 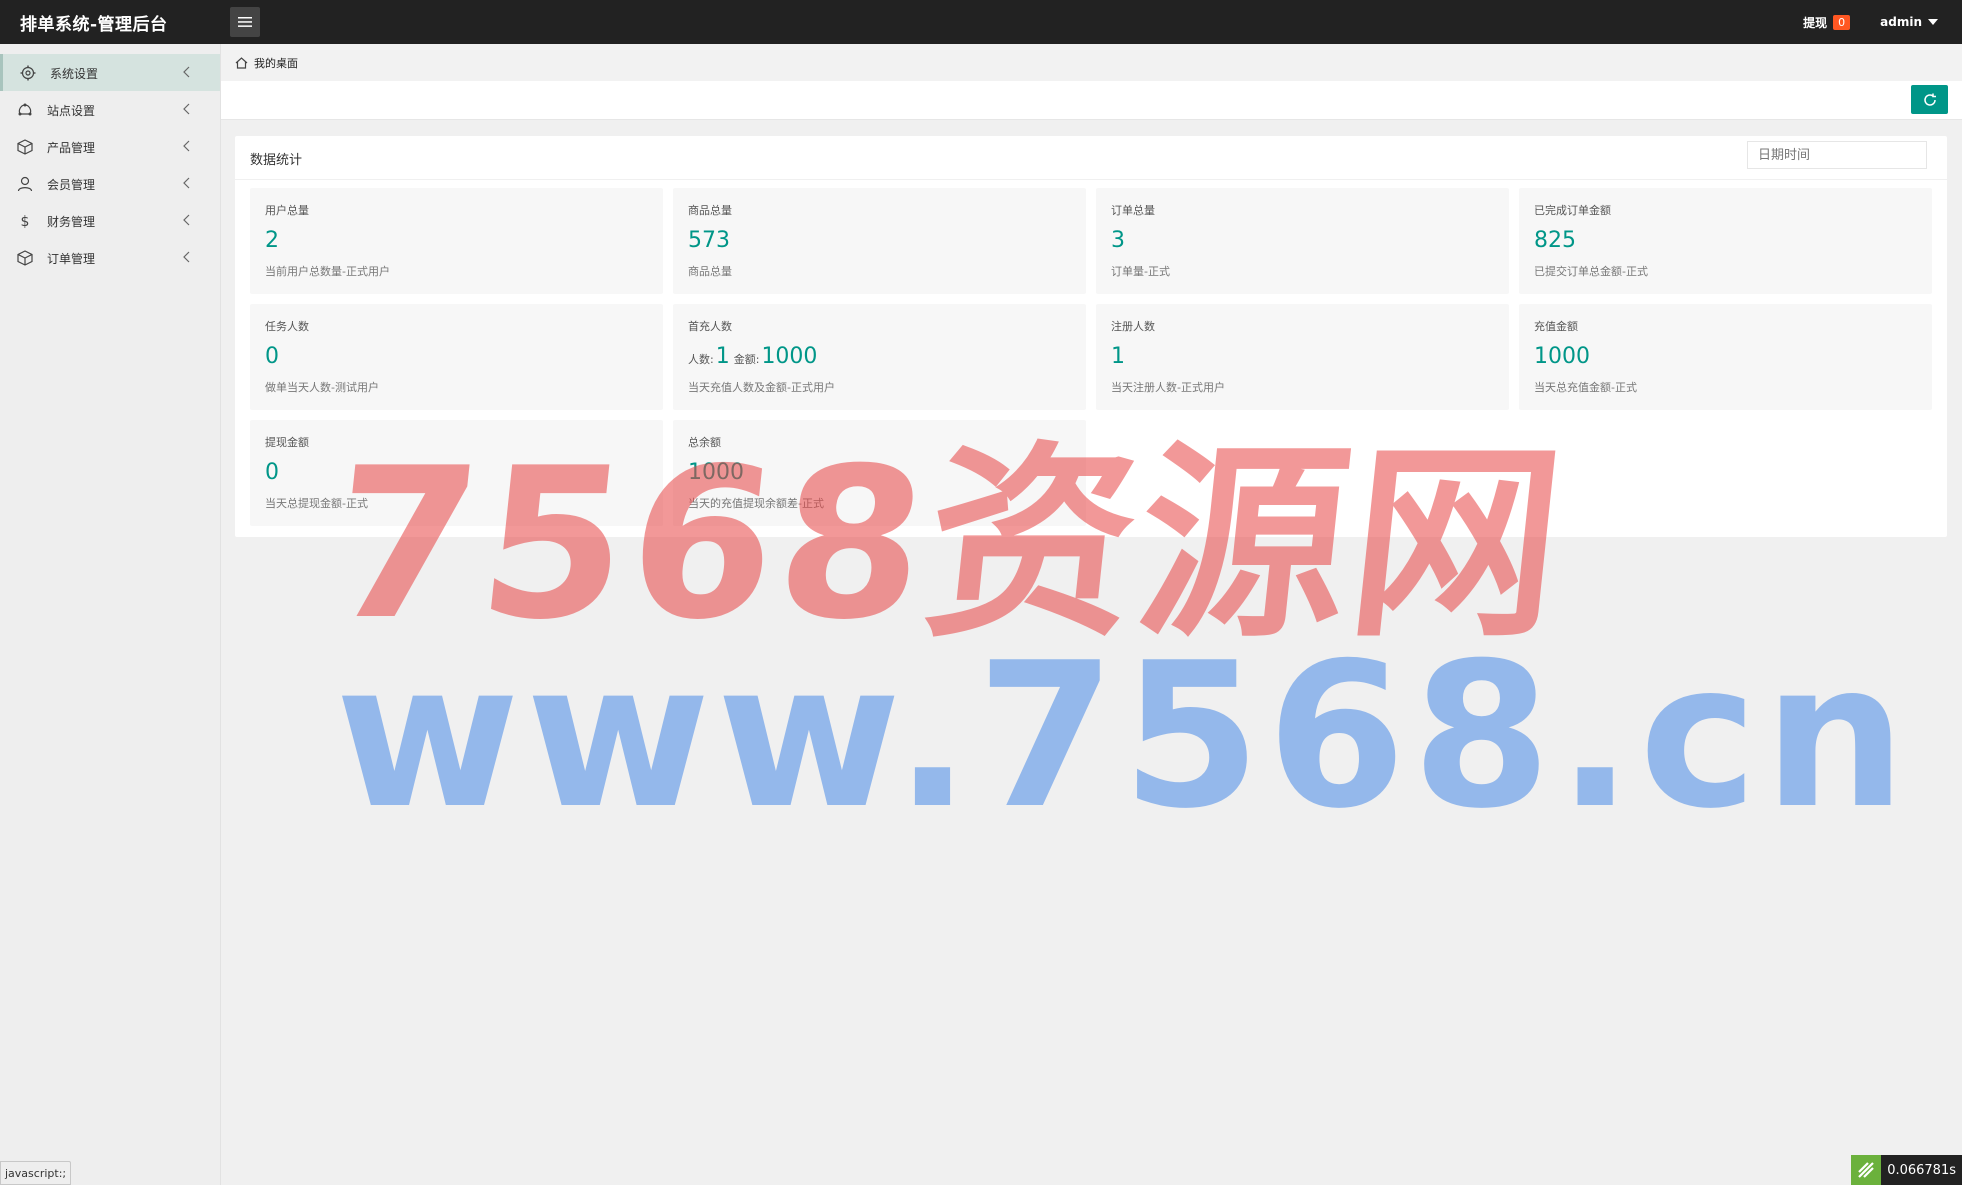 What do you see at coordinates (756, 503) in the screenshot?
I see `card-desc: 当天的充值提现余额差-正式` at bounding box center [756, 503].